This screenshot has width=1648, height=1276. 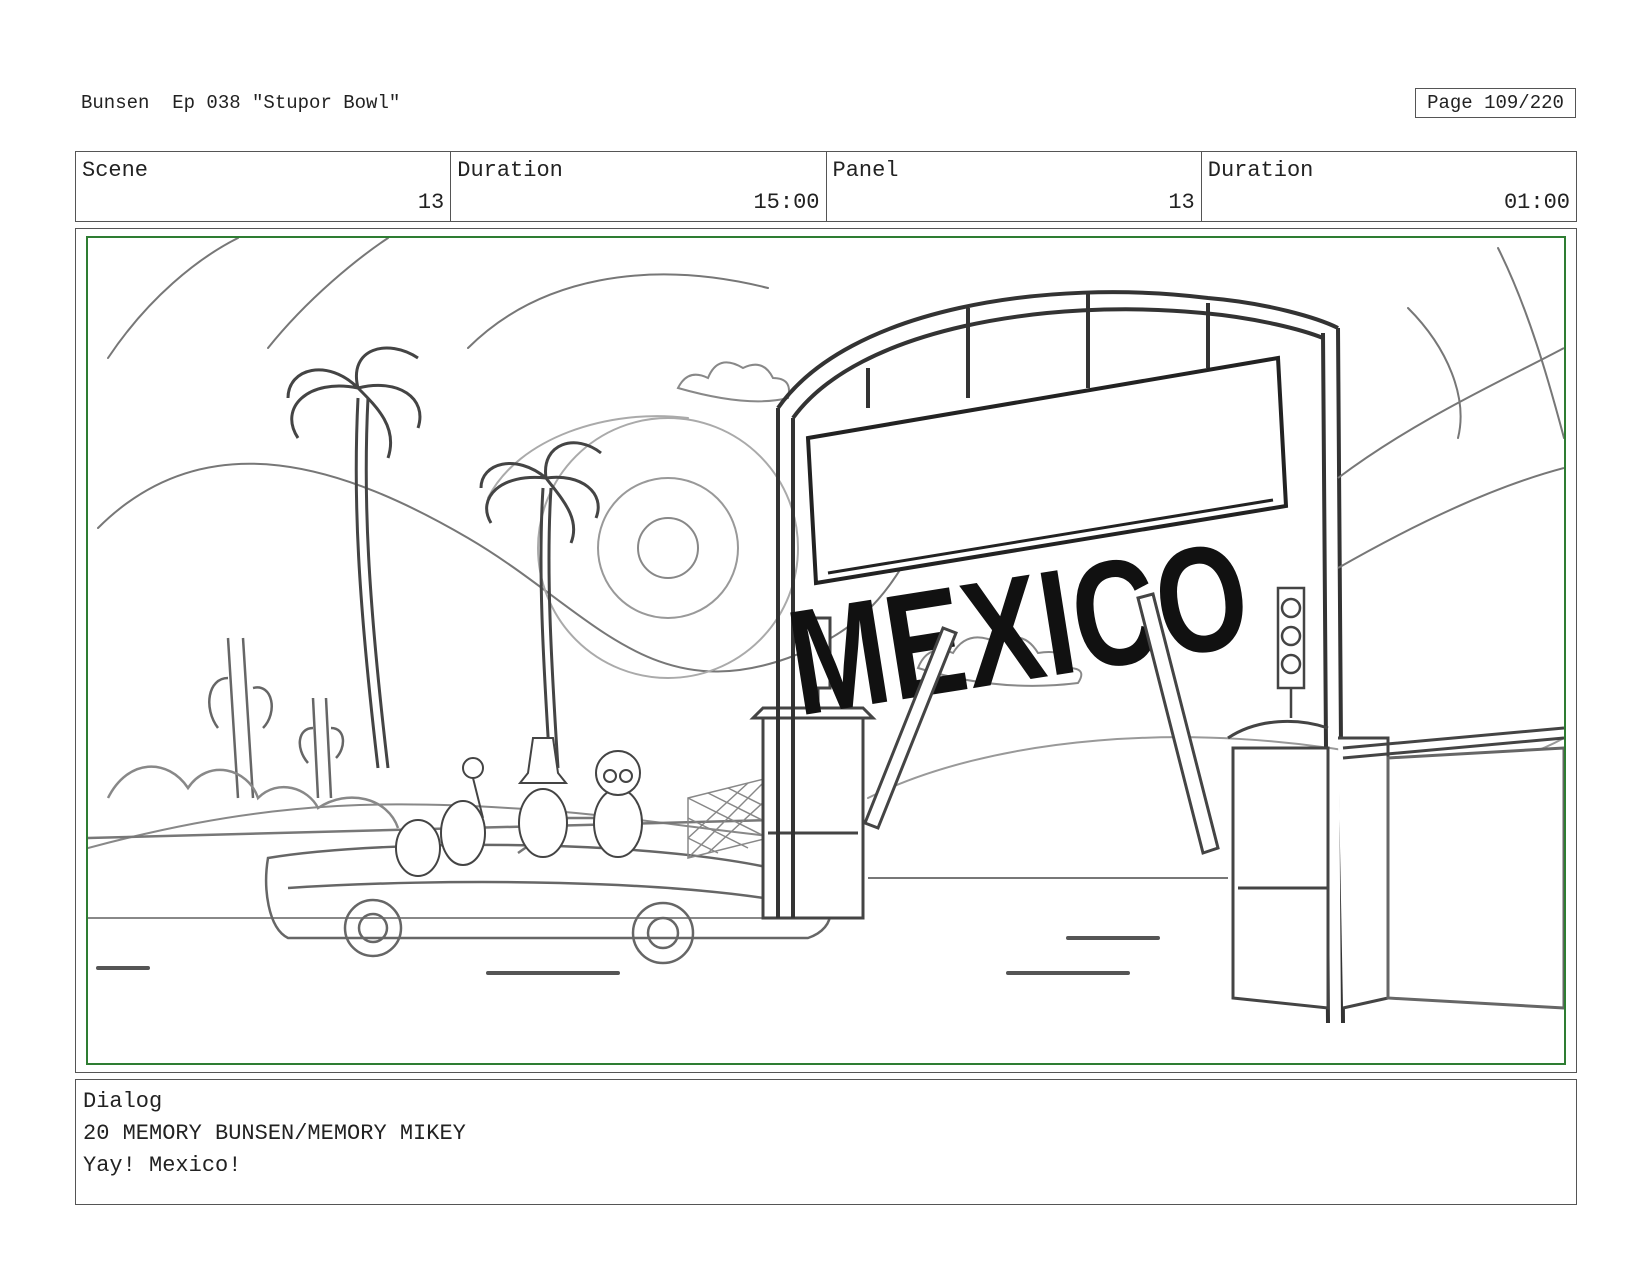 I want to click on scene-duration-label: Duration, so click(x=510, y=170).